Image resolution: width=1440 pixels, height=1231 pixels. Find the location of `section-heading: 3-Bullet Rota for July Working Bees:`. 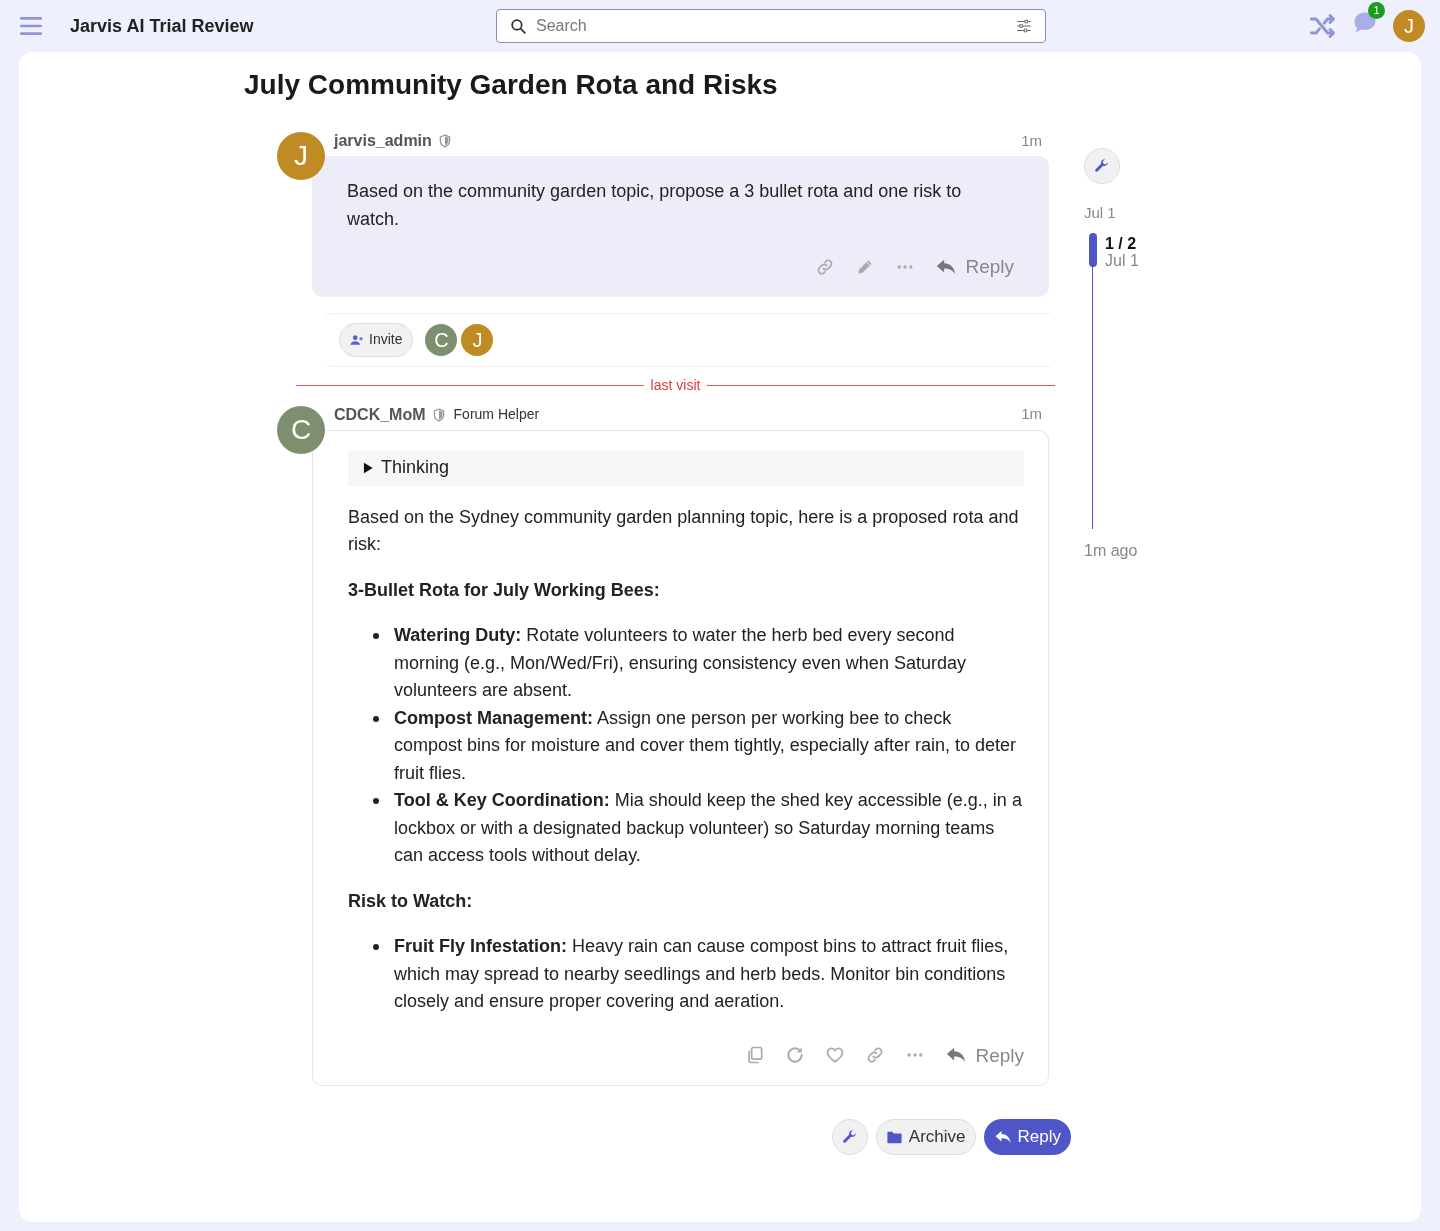

section-heading: 3-Bullet Rota for July Working Bees: is located at coordinates (504, 590).